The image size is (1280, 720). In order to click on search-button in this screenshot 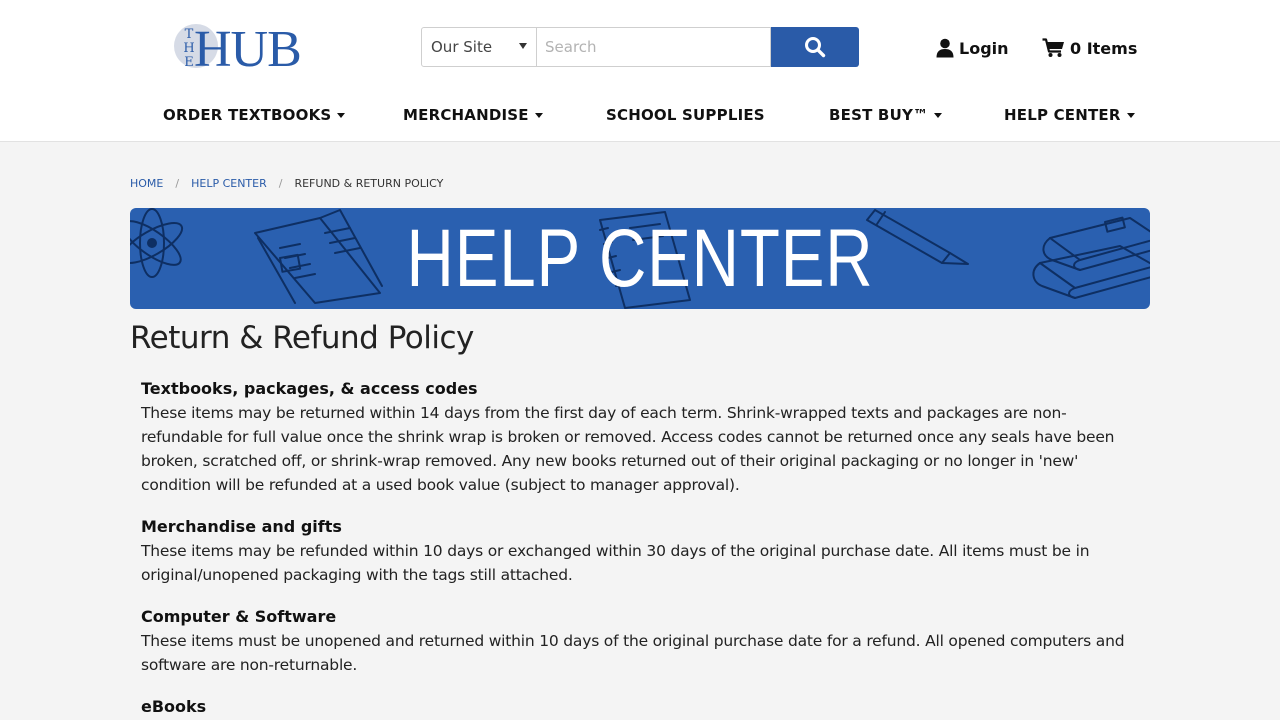, I will do `click(815, 47)`.